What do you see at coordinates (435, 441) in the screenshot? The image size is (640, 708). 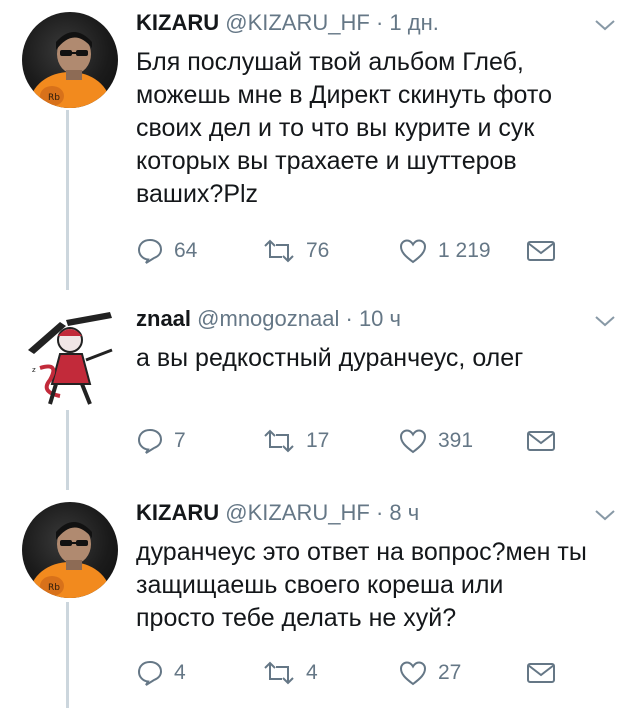 I see `like-button: 391` at bounding box center [435, 441].